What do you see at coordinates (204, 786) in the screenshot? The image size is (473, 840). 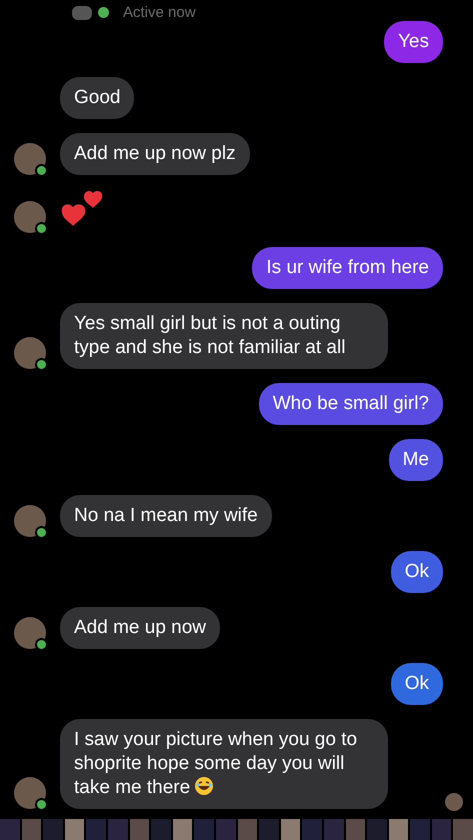 I see `laughing-emoji-icon` at bounding box center [204, 786].